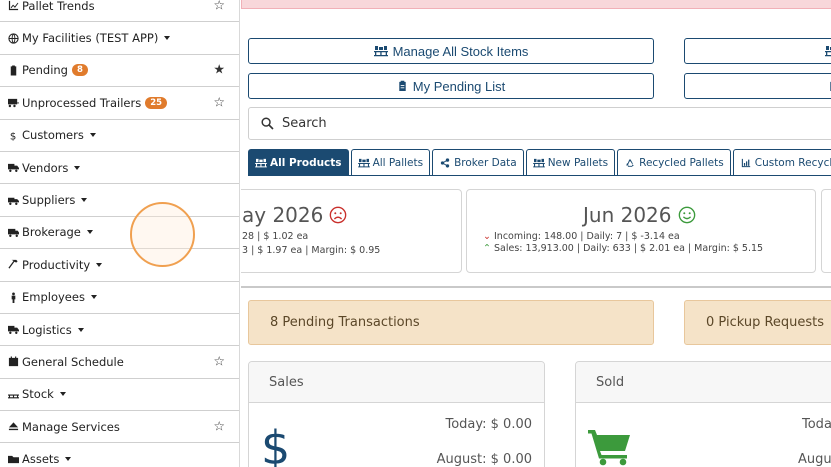  Describe the element at coordinates (13, 362) in the screenshot. I see `calendar-icon` at that location.